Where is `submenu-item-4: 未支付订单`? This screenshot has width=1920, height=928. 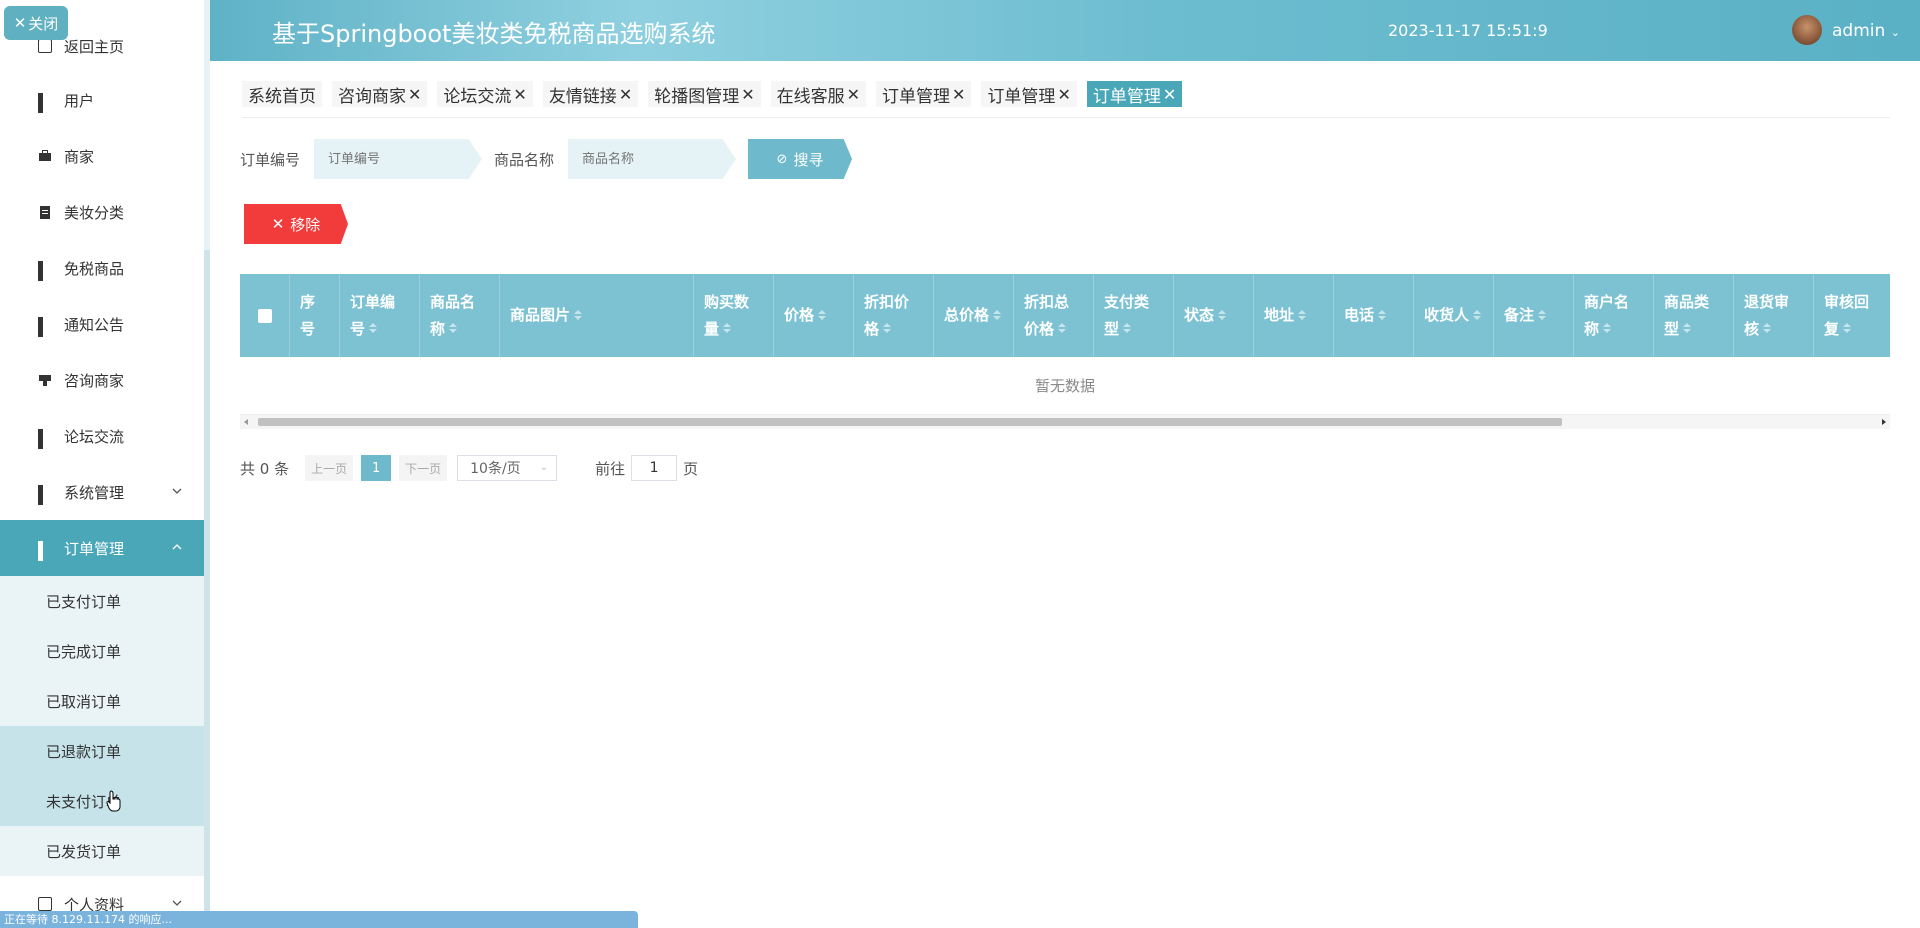 submenu-item-4: 未支付订单 is located at coordinates (102, 801).